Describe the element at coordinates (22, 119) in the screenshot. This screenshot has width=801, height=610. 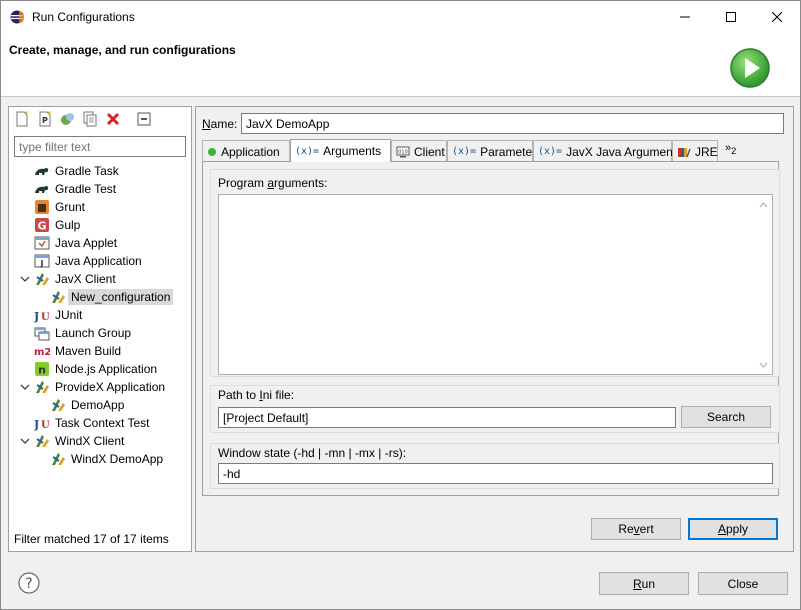
I see `new-configuration-icon` at that location.